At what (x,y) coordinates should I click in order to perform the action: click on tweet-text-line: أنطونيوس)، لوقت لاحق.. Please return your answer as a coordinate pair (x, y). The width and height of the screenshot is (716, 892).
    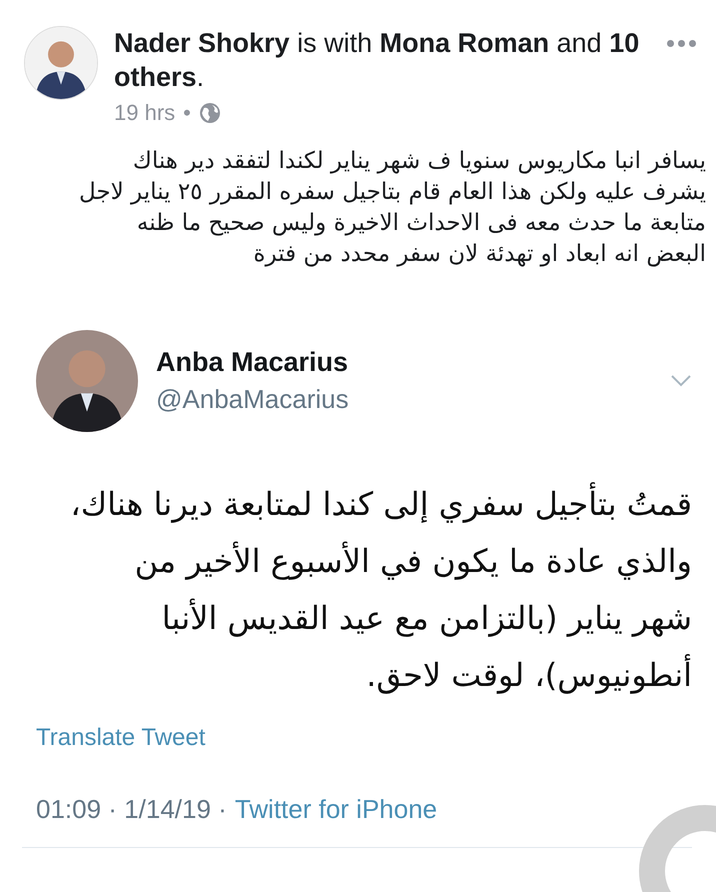
    Looking at the image, I should click on (528, 674).